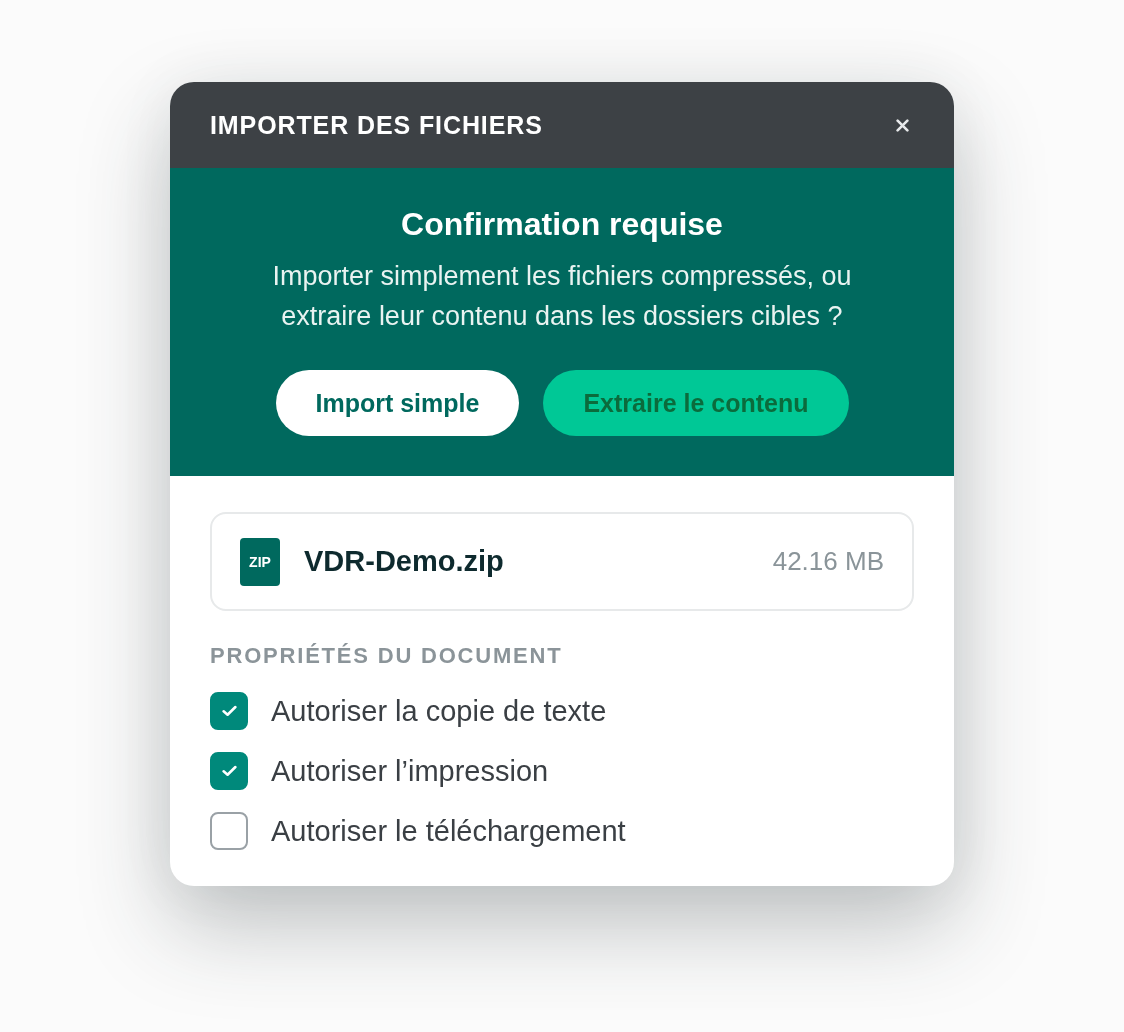 The image size is (1124, 1032). I want to click on confirmation-message: Importer simplement les fichiers compressés, ou extraire leur contenu dans les dossiers cibles ?, so click(562, 296).